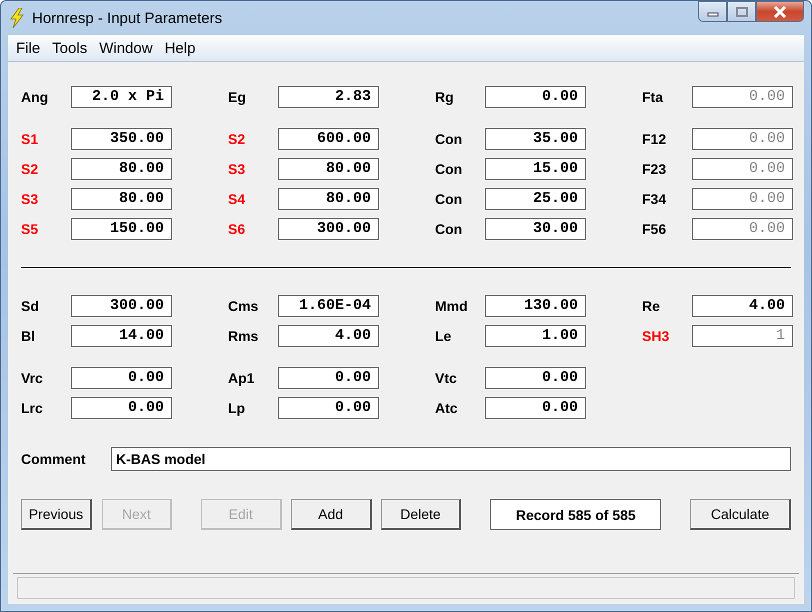  Describe the element at coordinates (535, 336) in the screenshot. I see `input-field: 1.00` at that location.